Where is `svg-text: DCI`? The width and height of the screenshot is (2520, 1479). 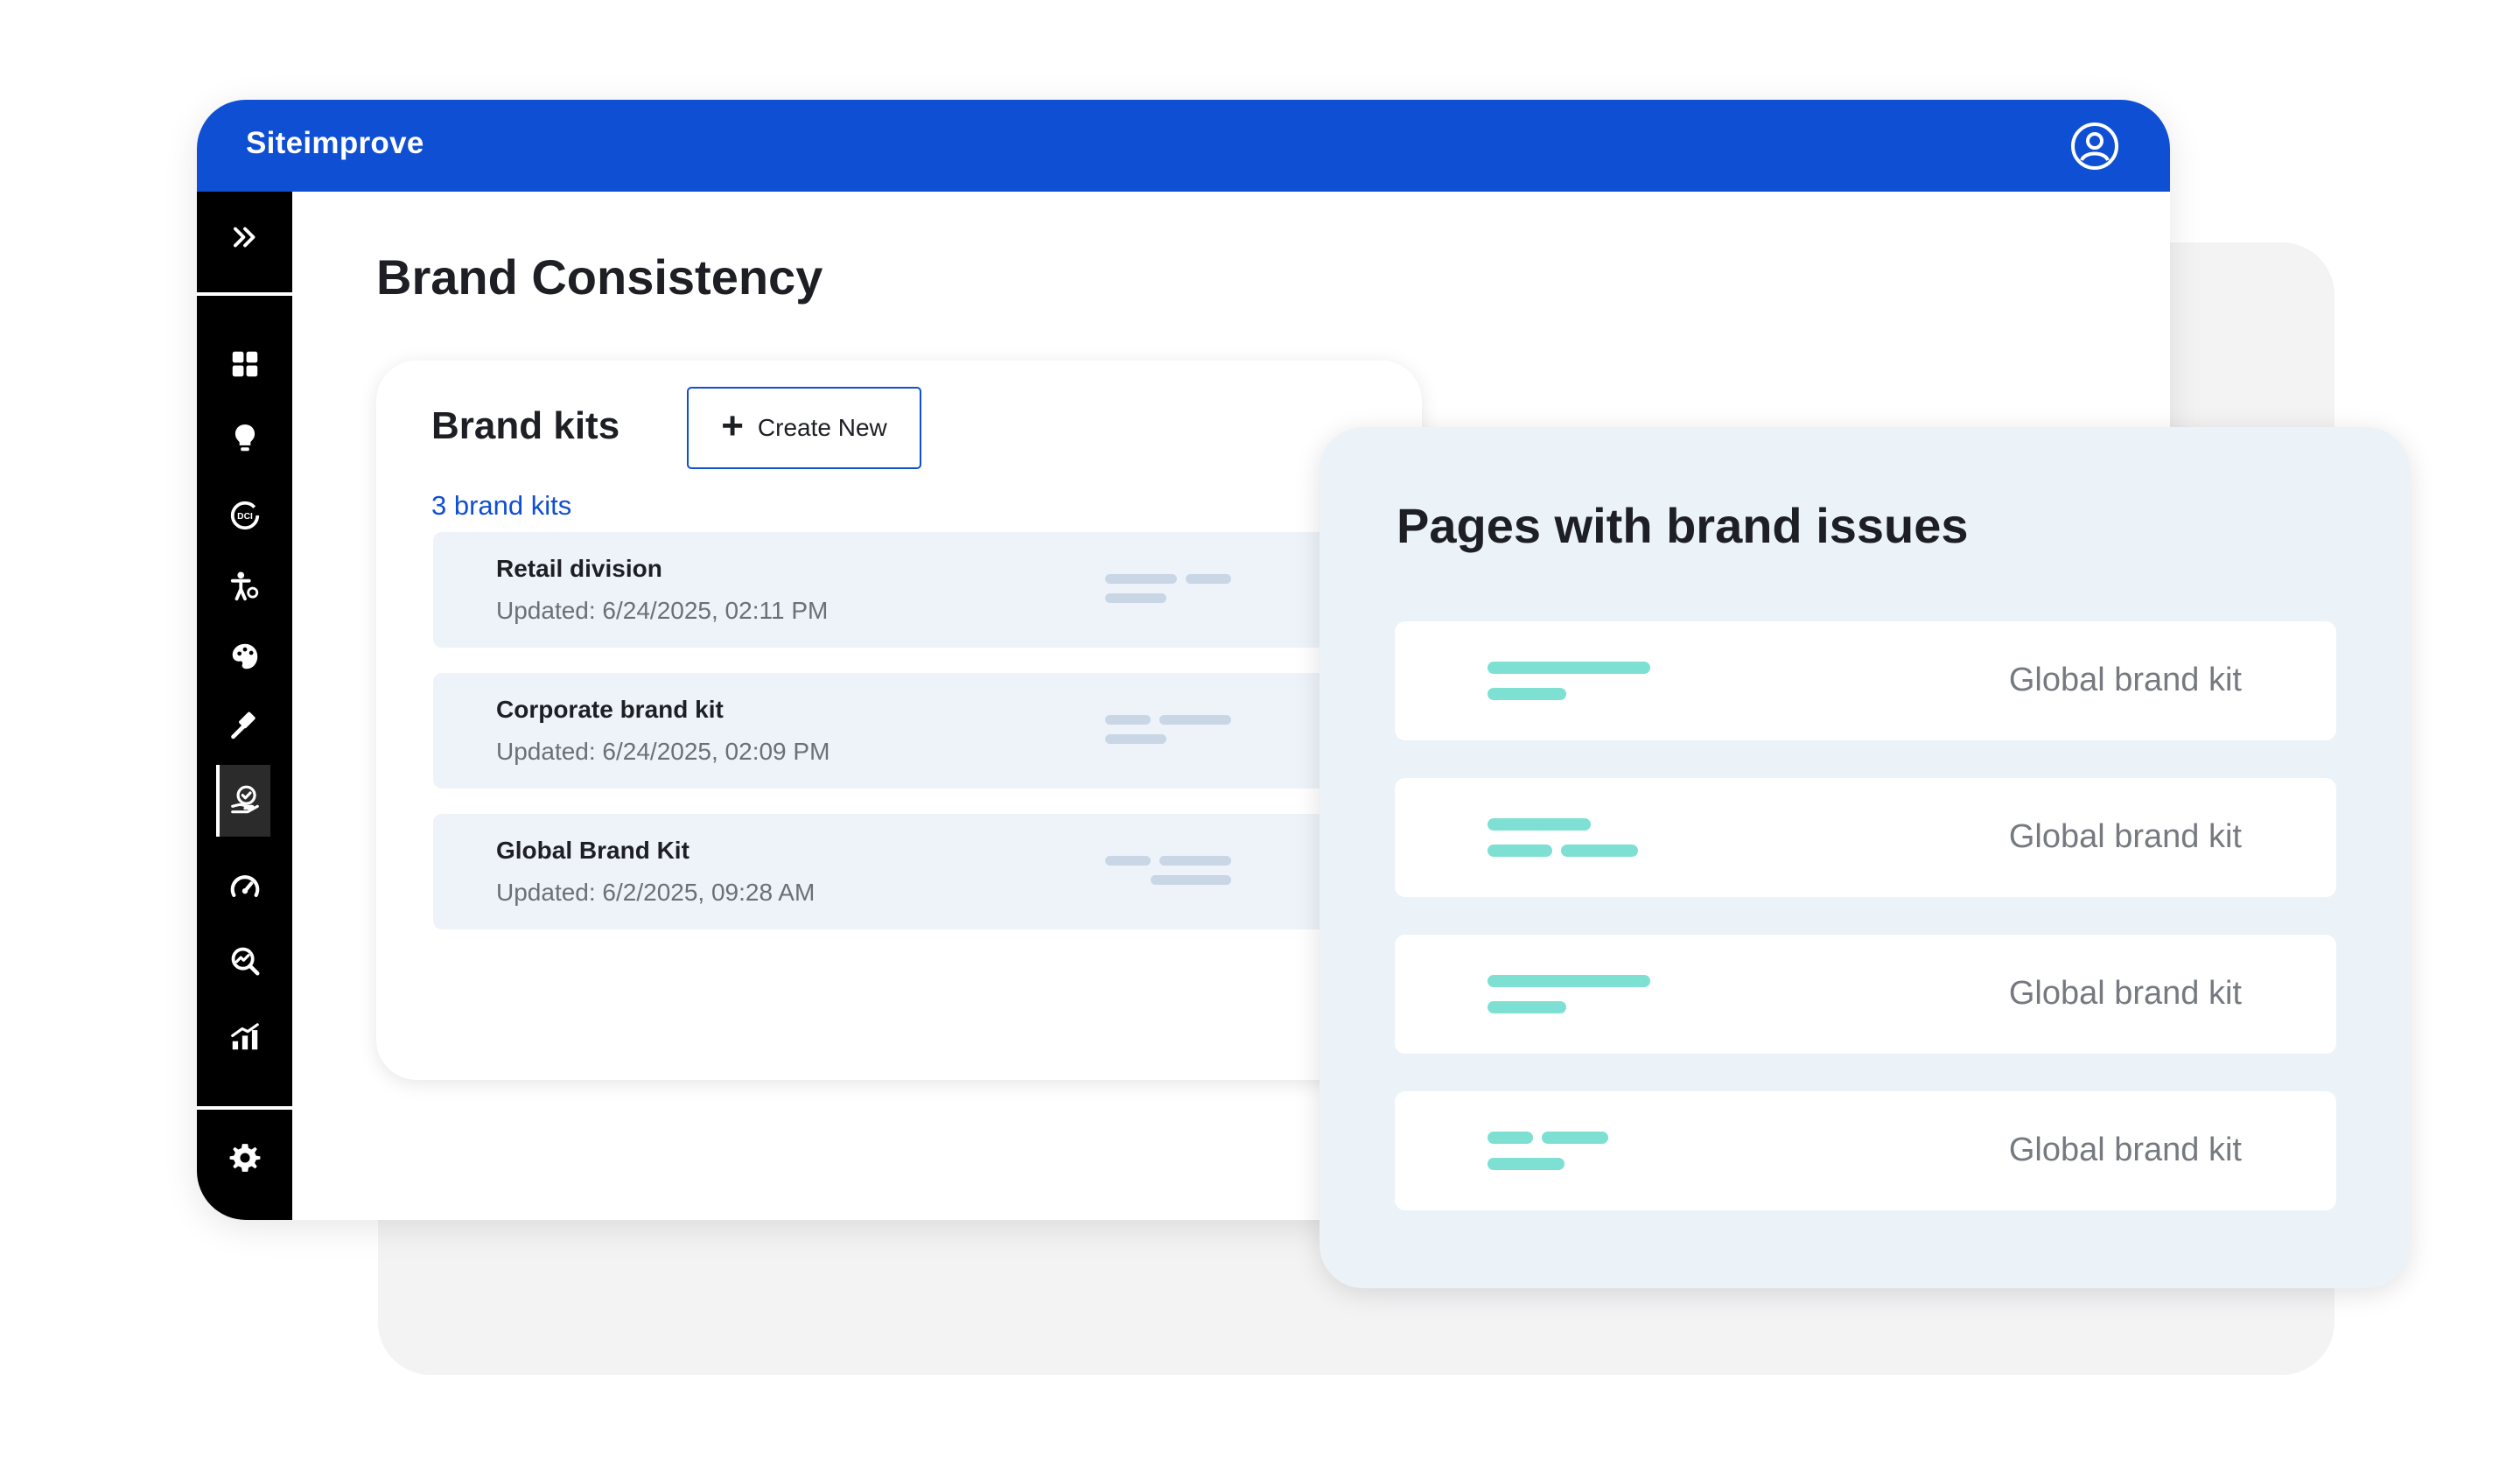 svg-text: DCI is located at coordinates (245, 517).